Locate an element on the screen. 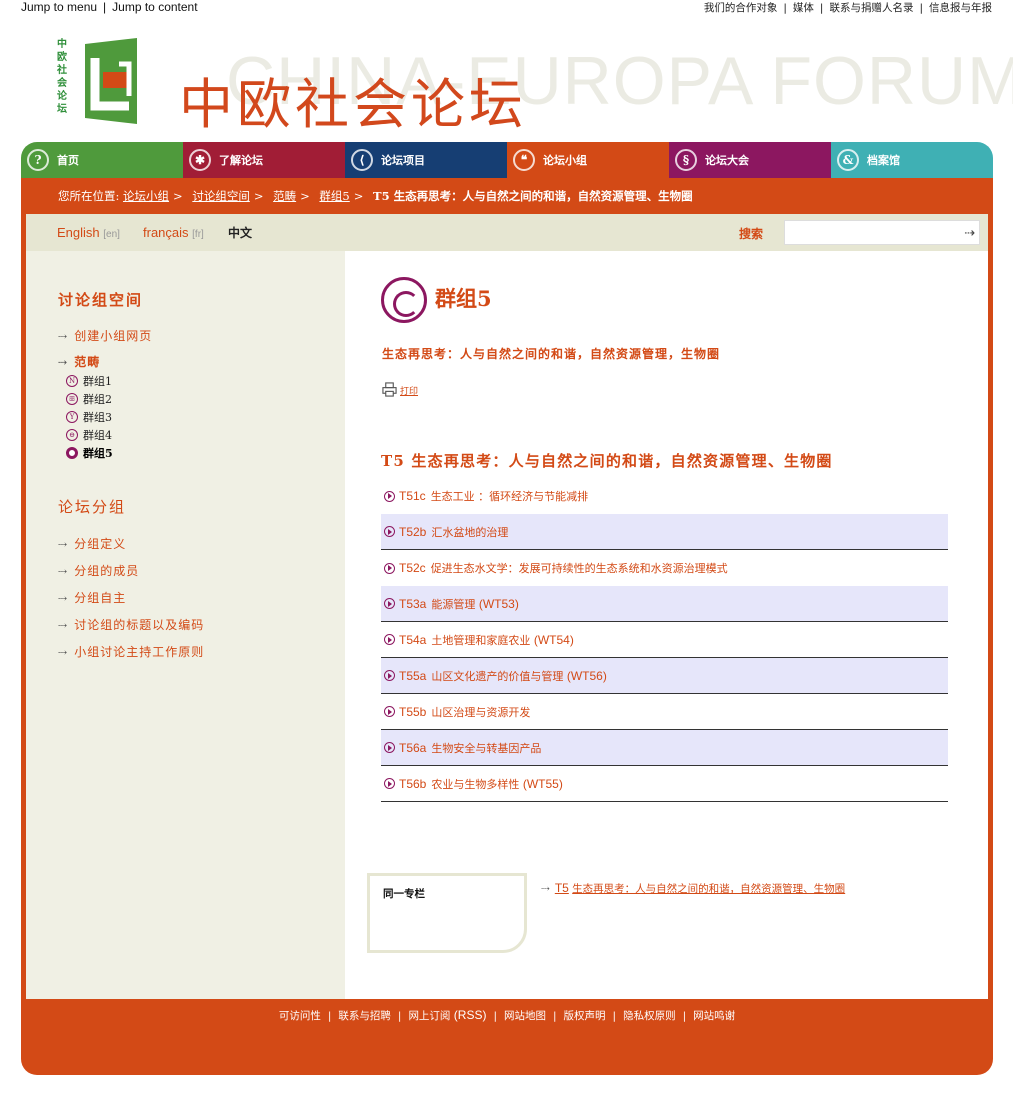 This screenshot has width=1013, height=1095. sidebar-item-group1: N 群组1 is located at coordinates (89, 381).